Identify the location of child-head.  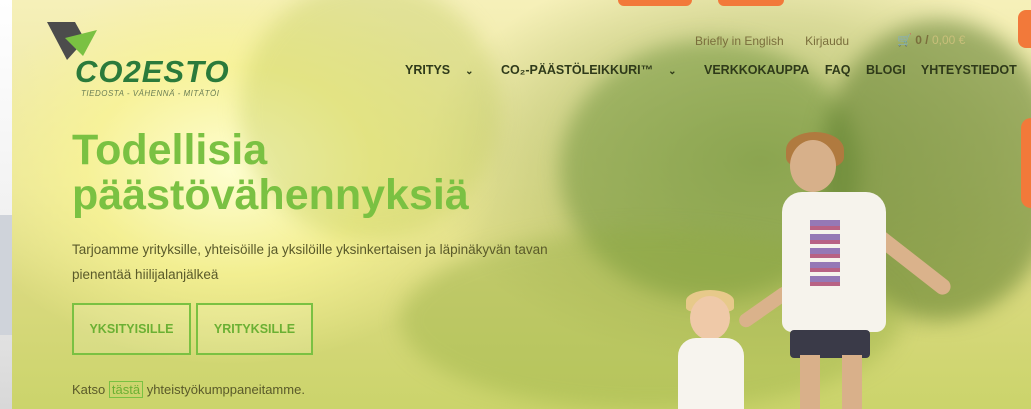
(710, 318).